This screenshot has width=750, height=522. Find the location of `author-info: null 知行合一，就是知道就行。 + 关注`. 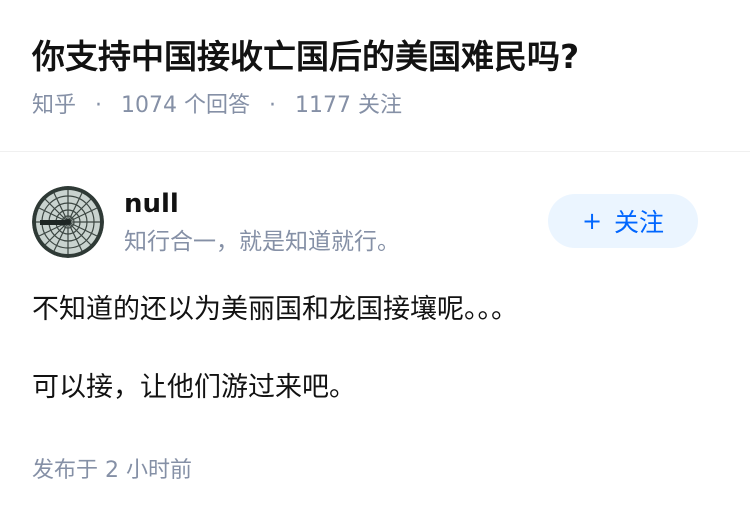

author-info: null 知行合一，就是知道就行。 + 关注 is located at coordinates (375, 226).